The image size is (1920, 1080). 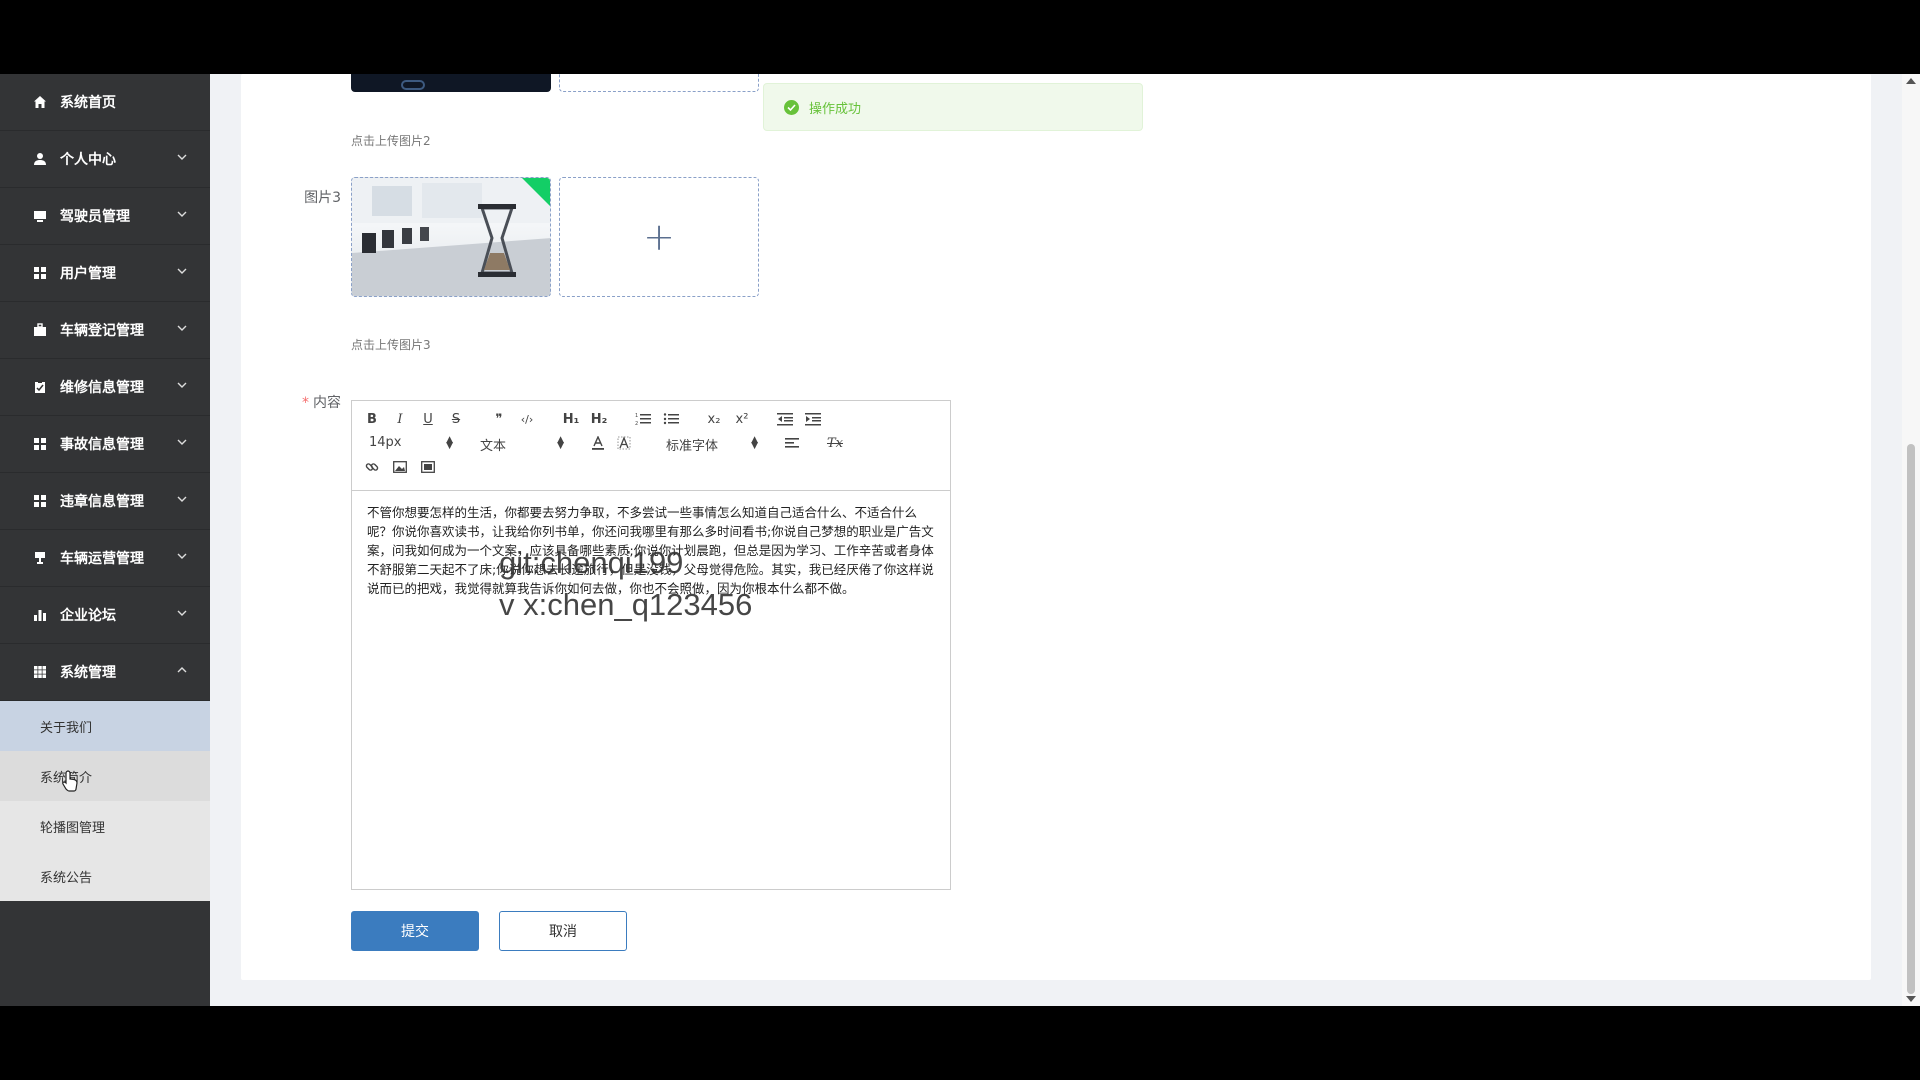 I want to click on submenu-item-system-notice: 系统公告, so click(x=105, y=876).